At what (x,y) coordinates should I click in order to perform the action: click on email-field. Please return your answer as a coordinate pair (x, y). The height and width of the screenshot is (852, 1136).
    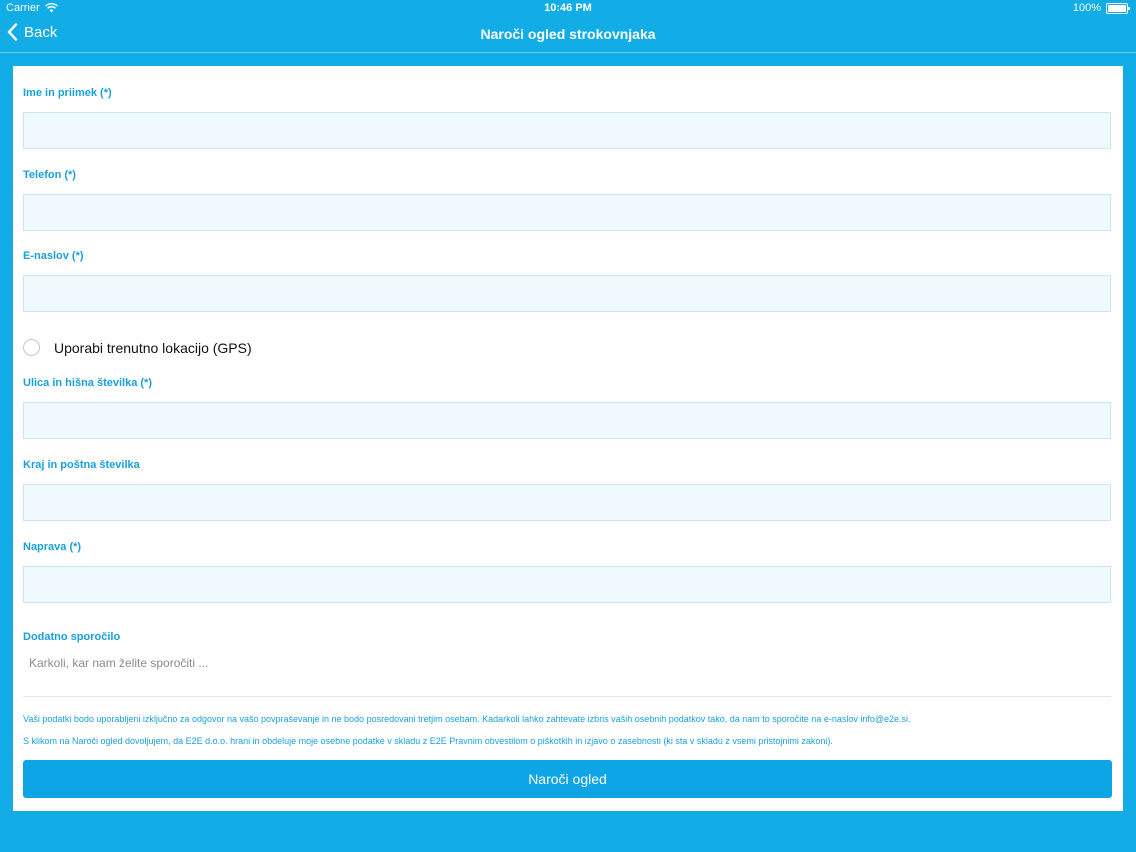
    Looking at the image, I should click on (567, 293).